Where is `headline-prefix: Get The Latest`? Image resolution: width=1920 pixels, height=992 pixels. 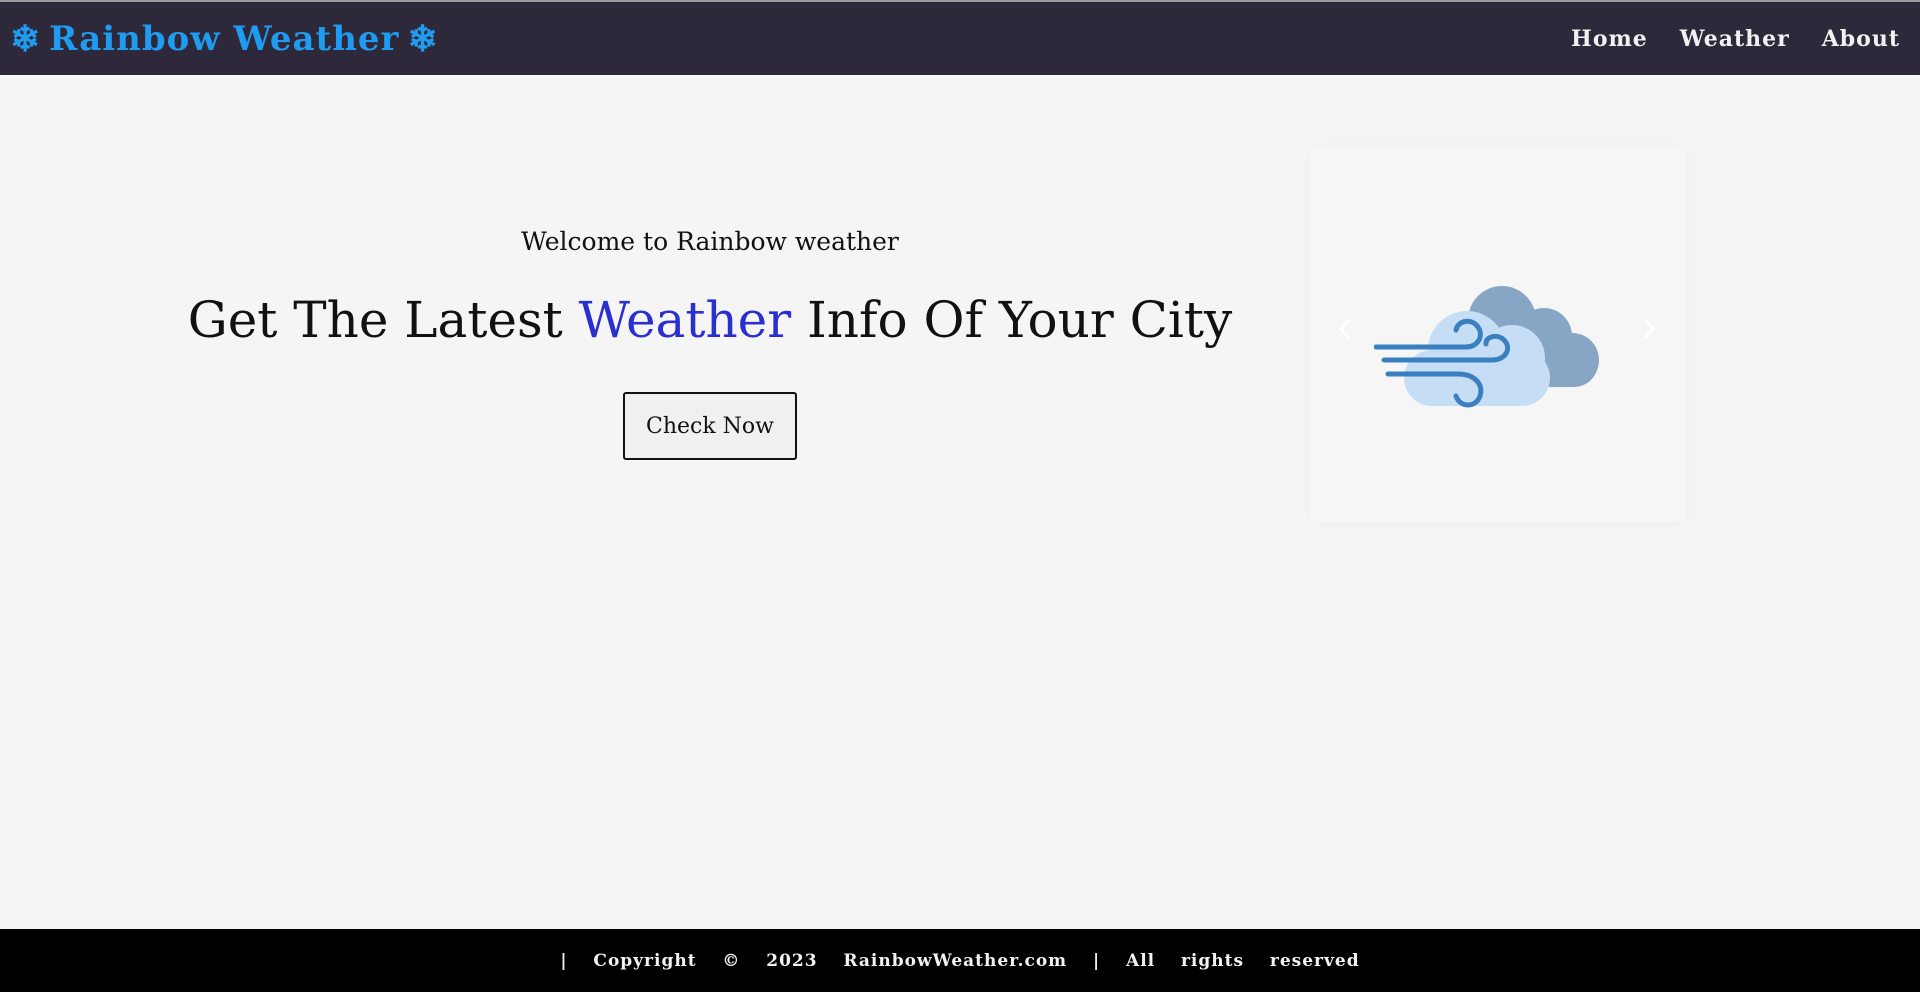 headline-prefix: Get The Latest is located at coordinates (383, 320).